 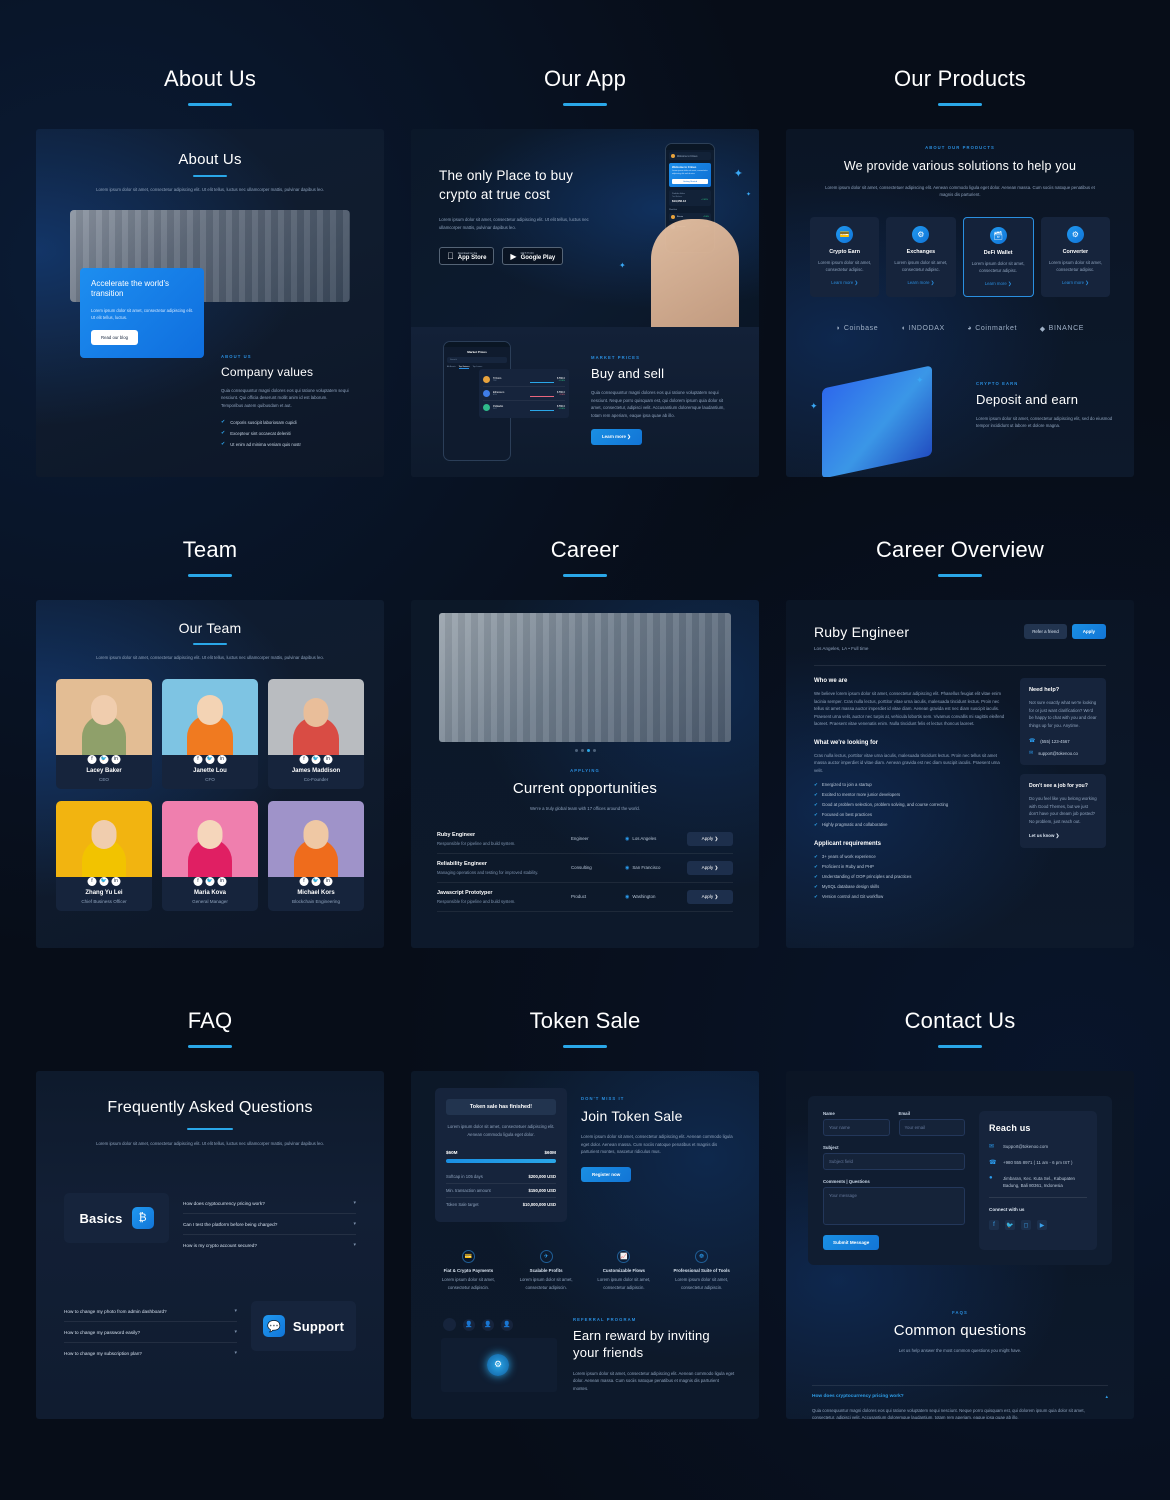 What do you see at coordinates (606, 1174) in the screenshot?
I see `register-now-button: Register now` at bounding box center [606, 1174].